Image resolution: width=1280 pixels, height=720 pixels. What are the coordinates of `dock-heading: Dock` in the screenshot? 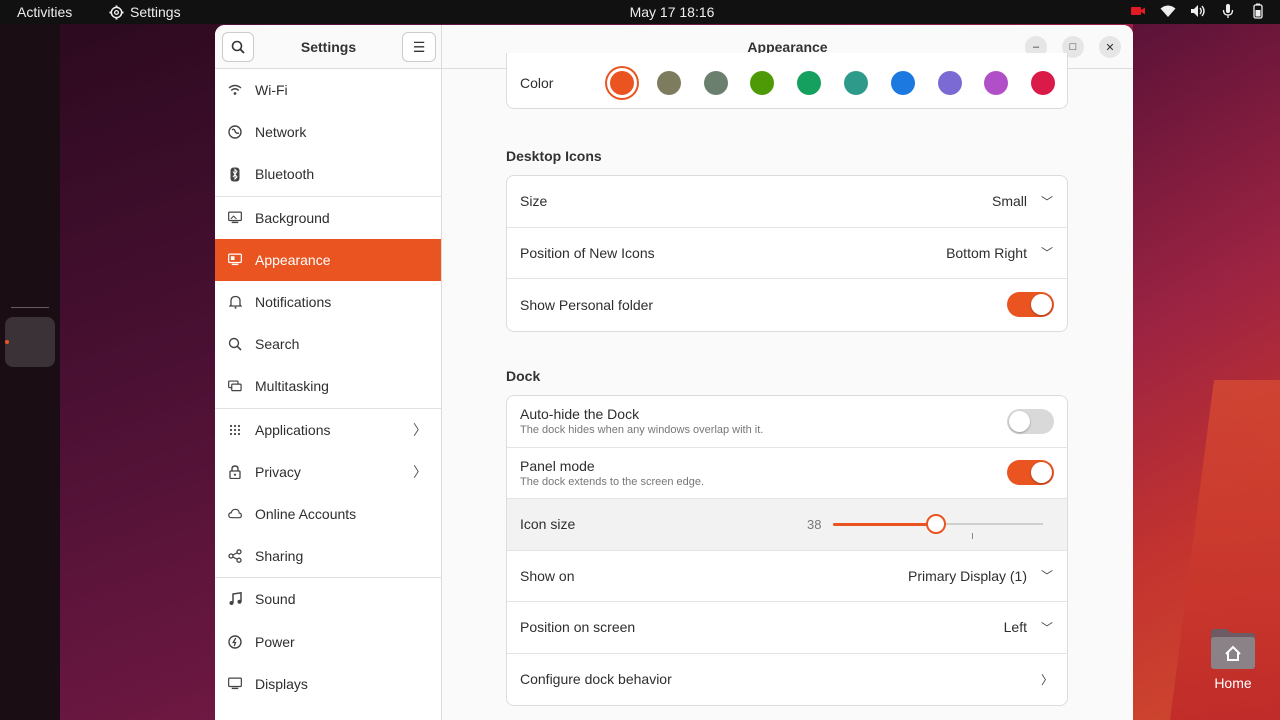 It's located at (523, 376).